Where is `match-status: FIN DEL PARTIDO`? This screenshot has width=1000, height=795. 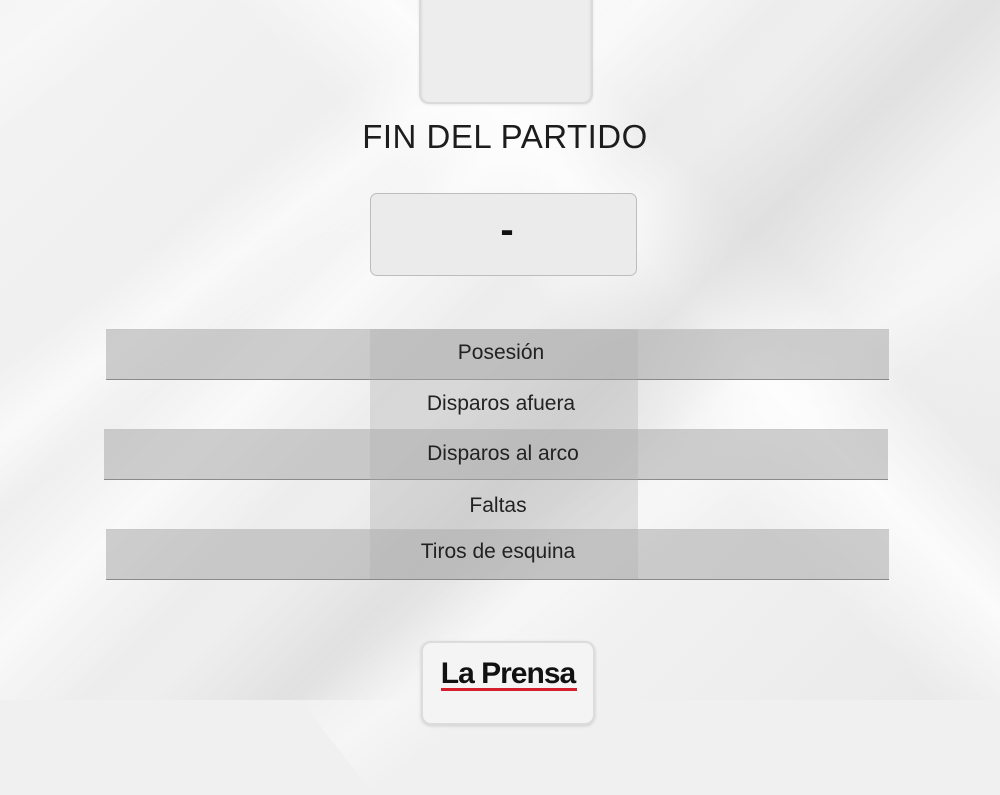 match-status: FIN DEL PARTIDO is located at coordinates (505, 136).